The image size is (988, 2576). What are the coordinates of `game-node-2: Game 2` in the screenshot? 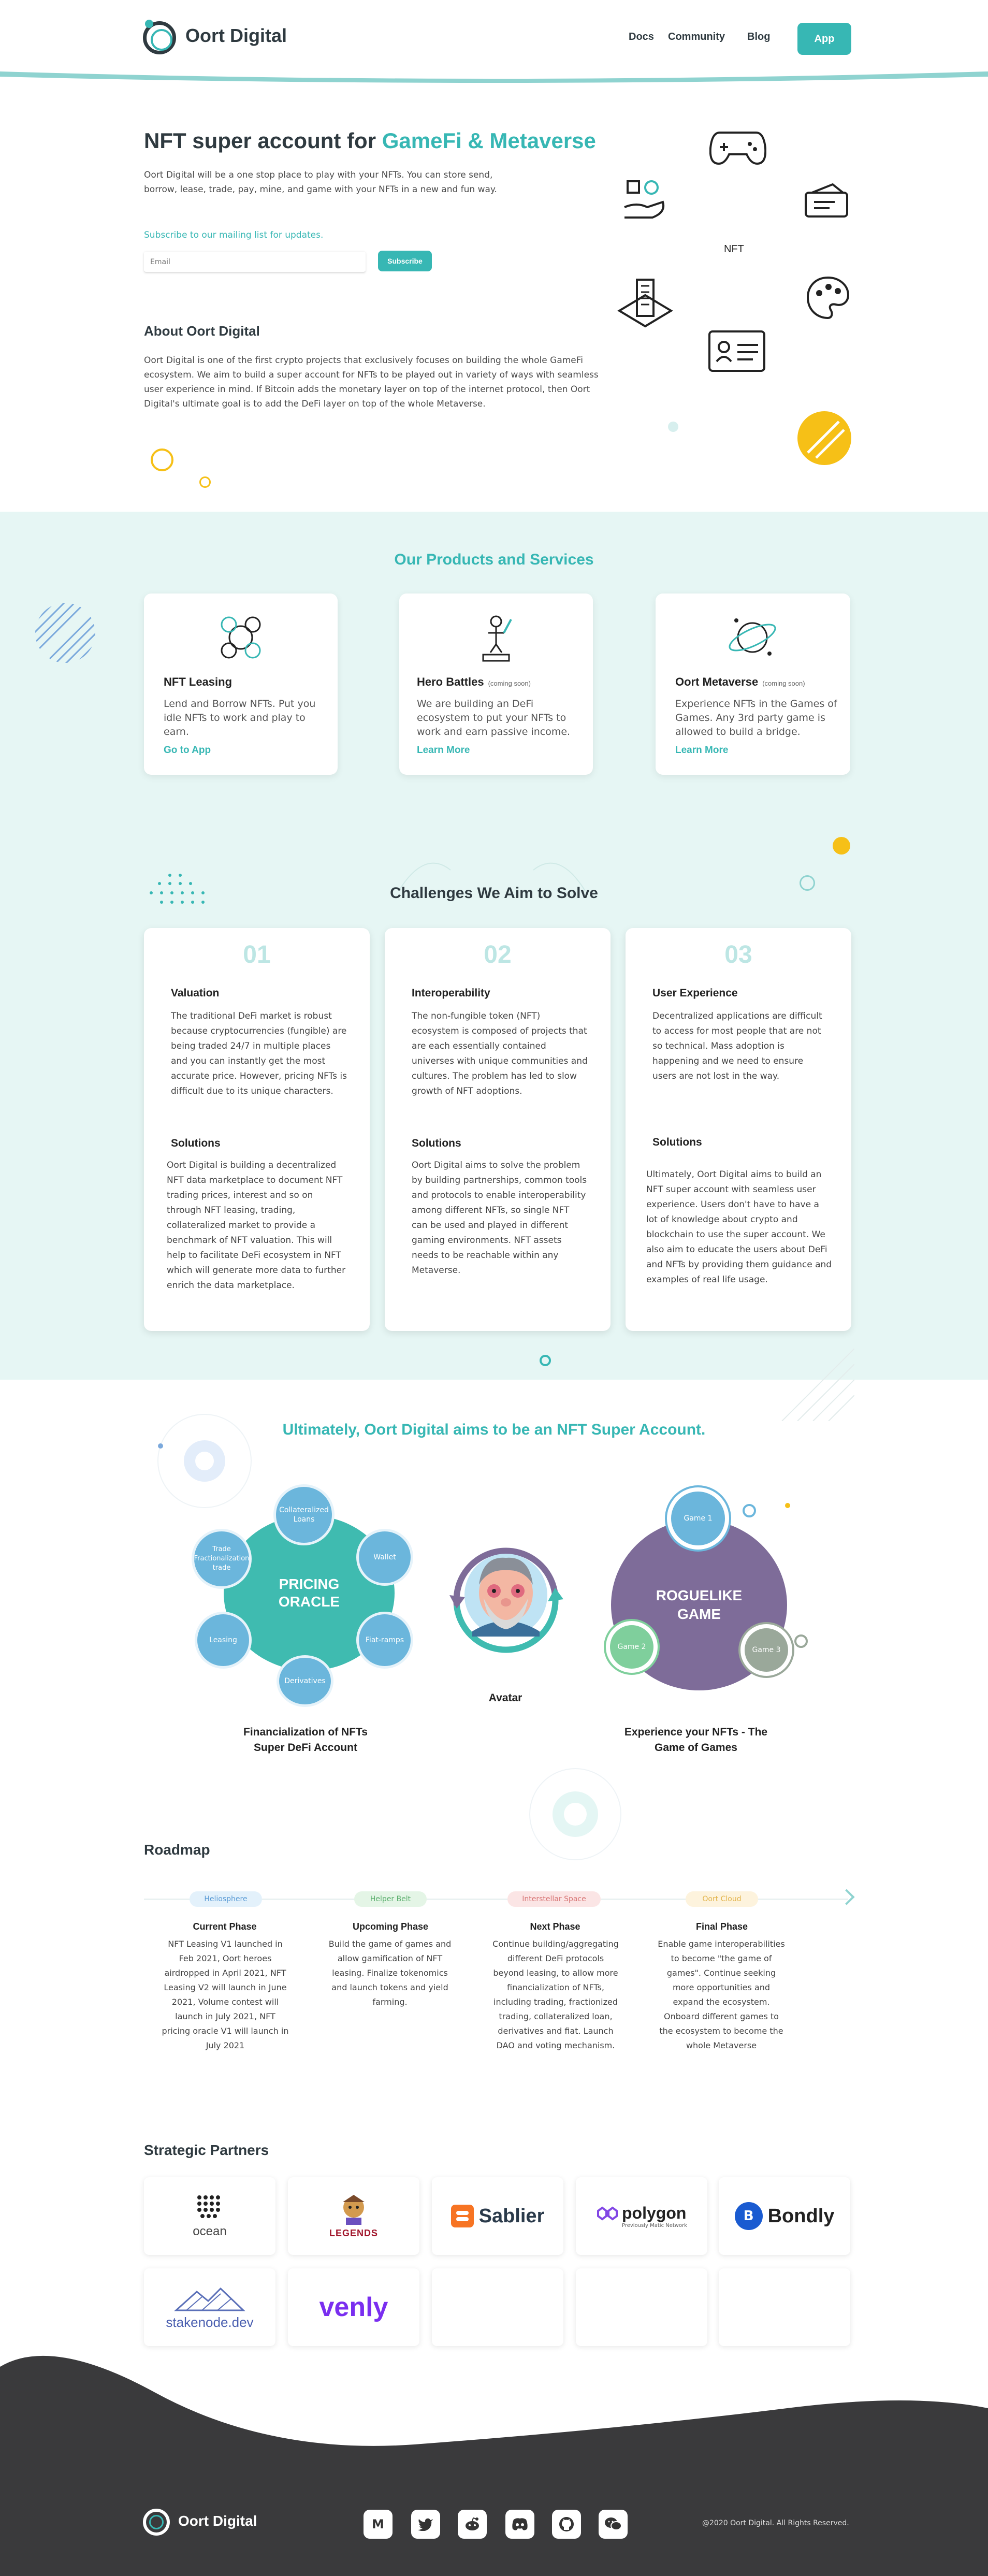 It's located at (632, 1647).